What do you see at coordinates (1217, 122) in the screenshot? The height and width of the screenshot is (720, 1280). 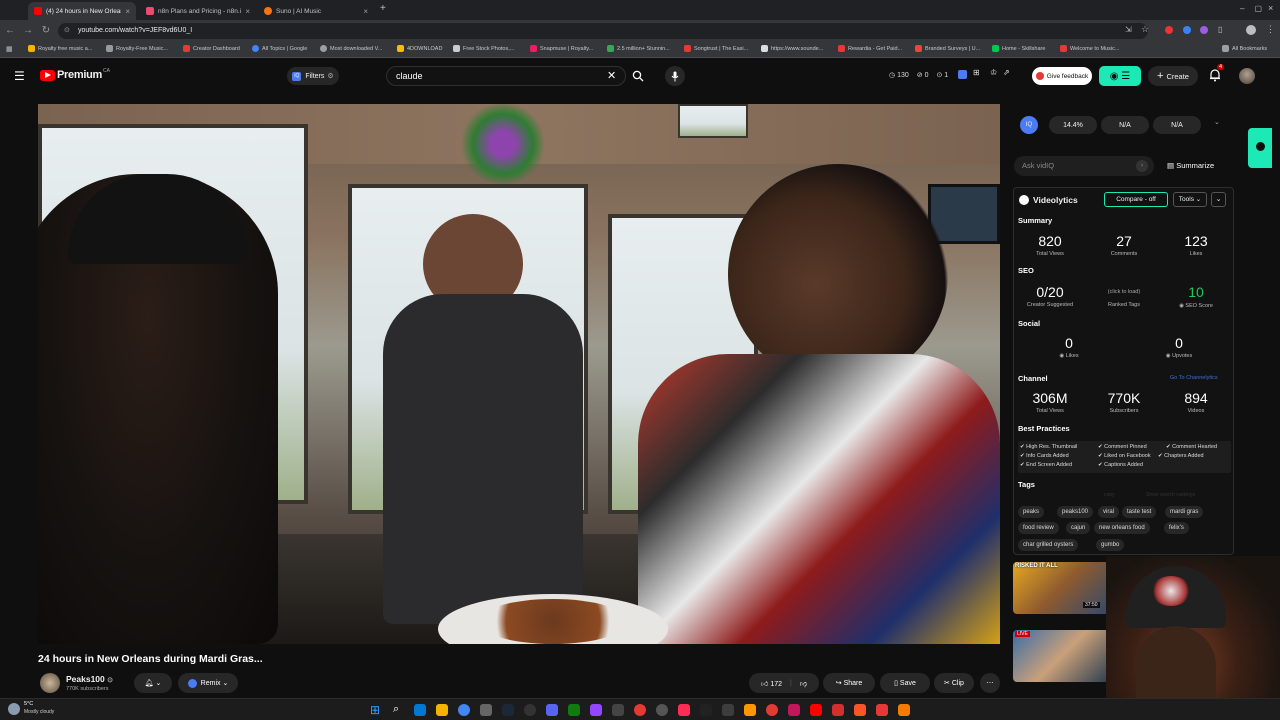 I see `chevron-down-icon: ⌄` at bounding box center [1217, 122].